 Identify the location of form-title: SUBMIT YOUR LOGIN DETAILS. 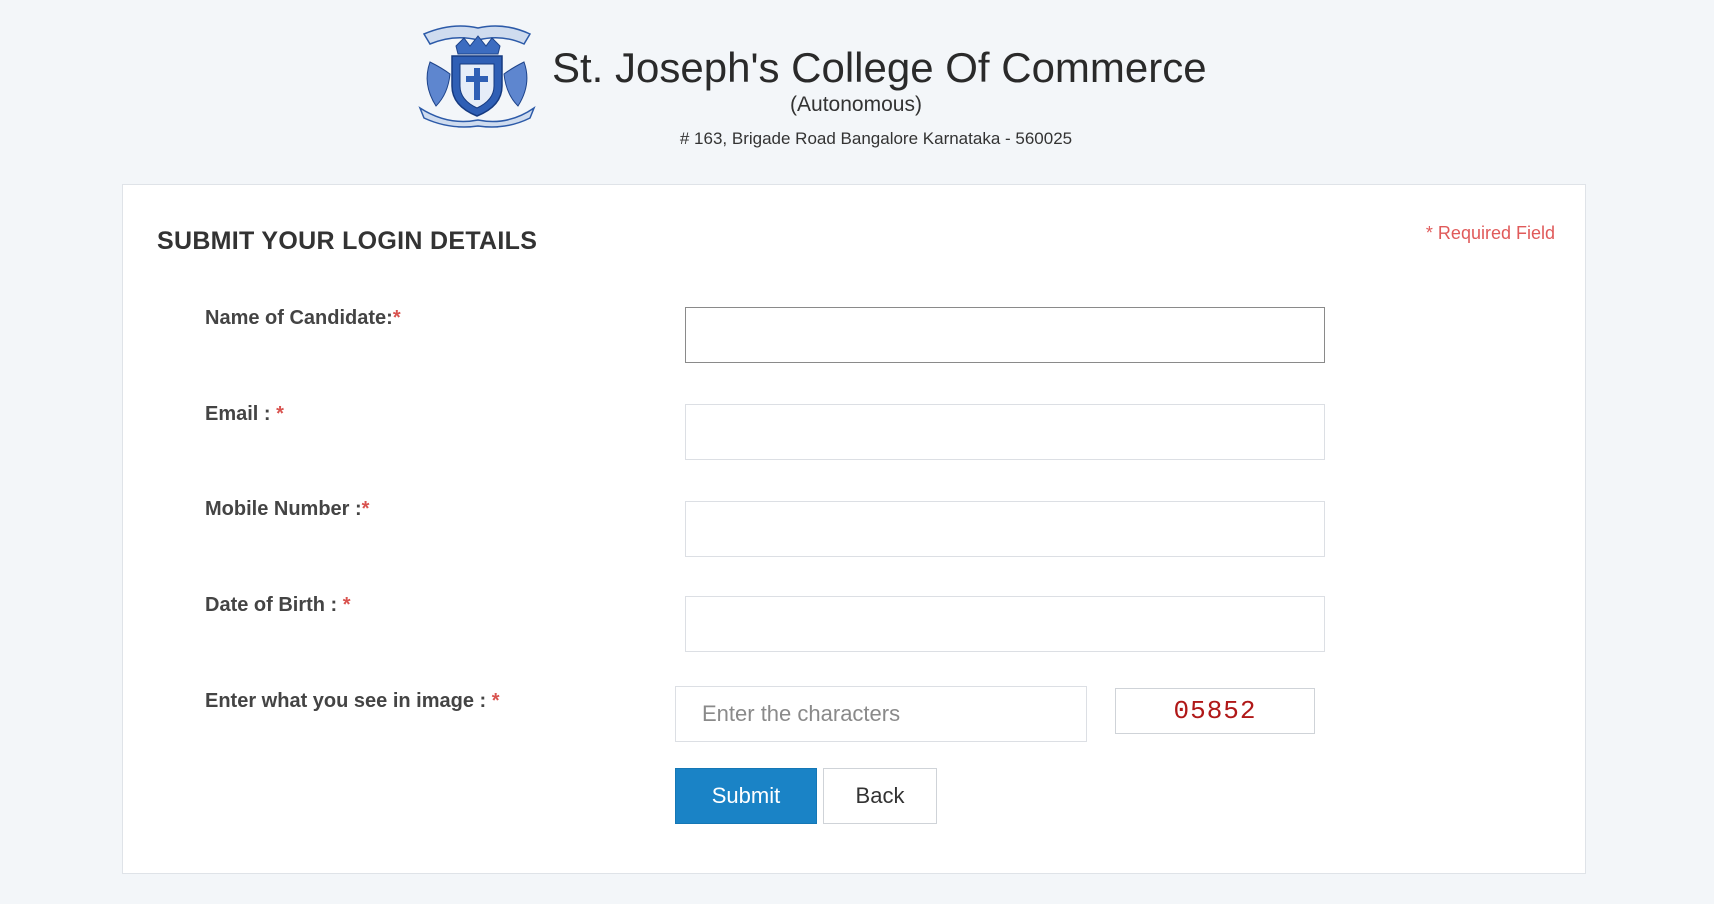
(347, 241).